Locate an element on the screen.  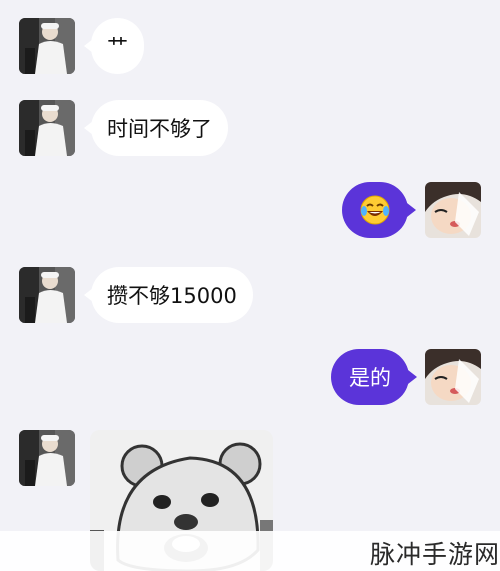
laughing-tears-emoji-icon is located at coordinates (375, 210).